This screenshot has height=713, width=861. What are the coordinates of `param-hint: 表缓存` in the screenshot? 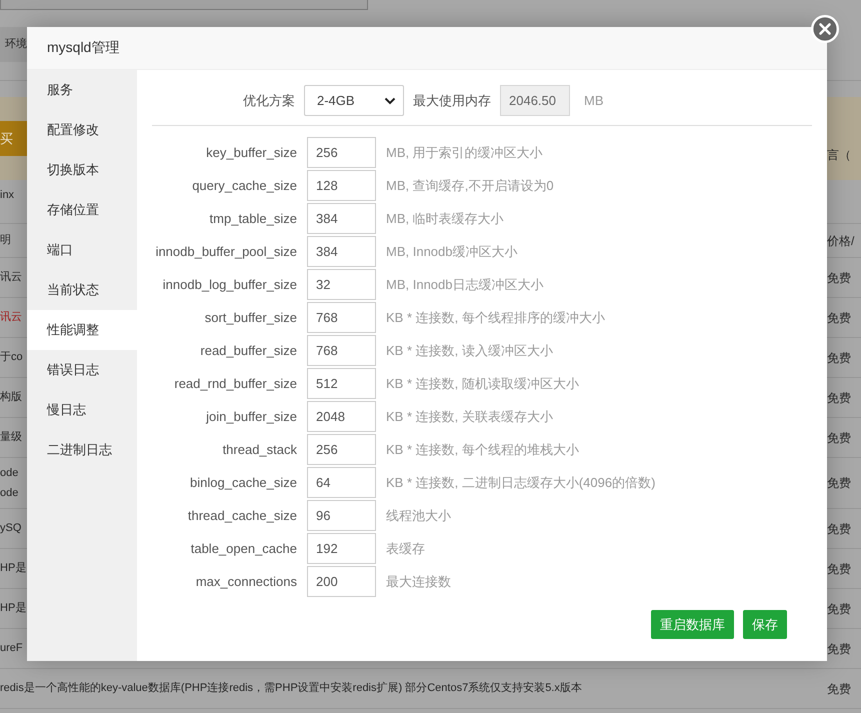 It's located at (405, 549).